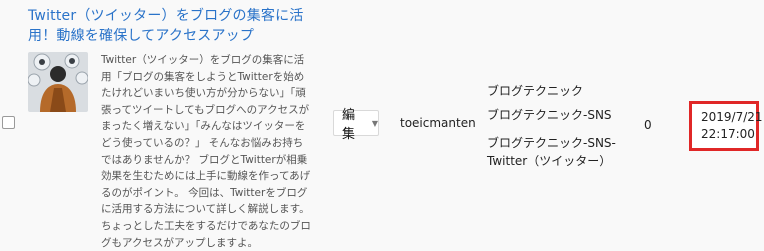 This screenshot has height=251, width=764. Describe the element at coordinates (178, 26) in the screenshot. I see `post-title-link: Twitter（ツイッター）をブログの集客に活用！動線を確保してアクセスアップ` at that location.